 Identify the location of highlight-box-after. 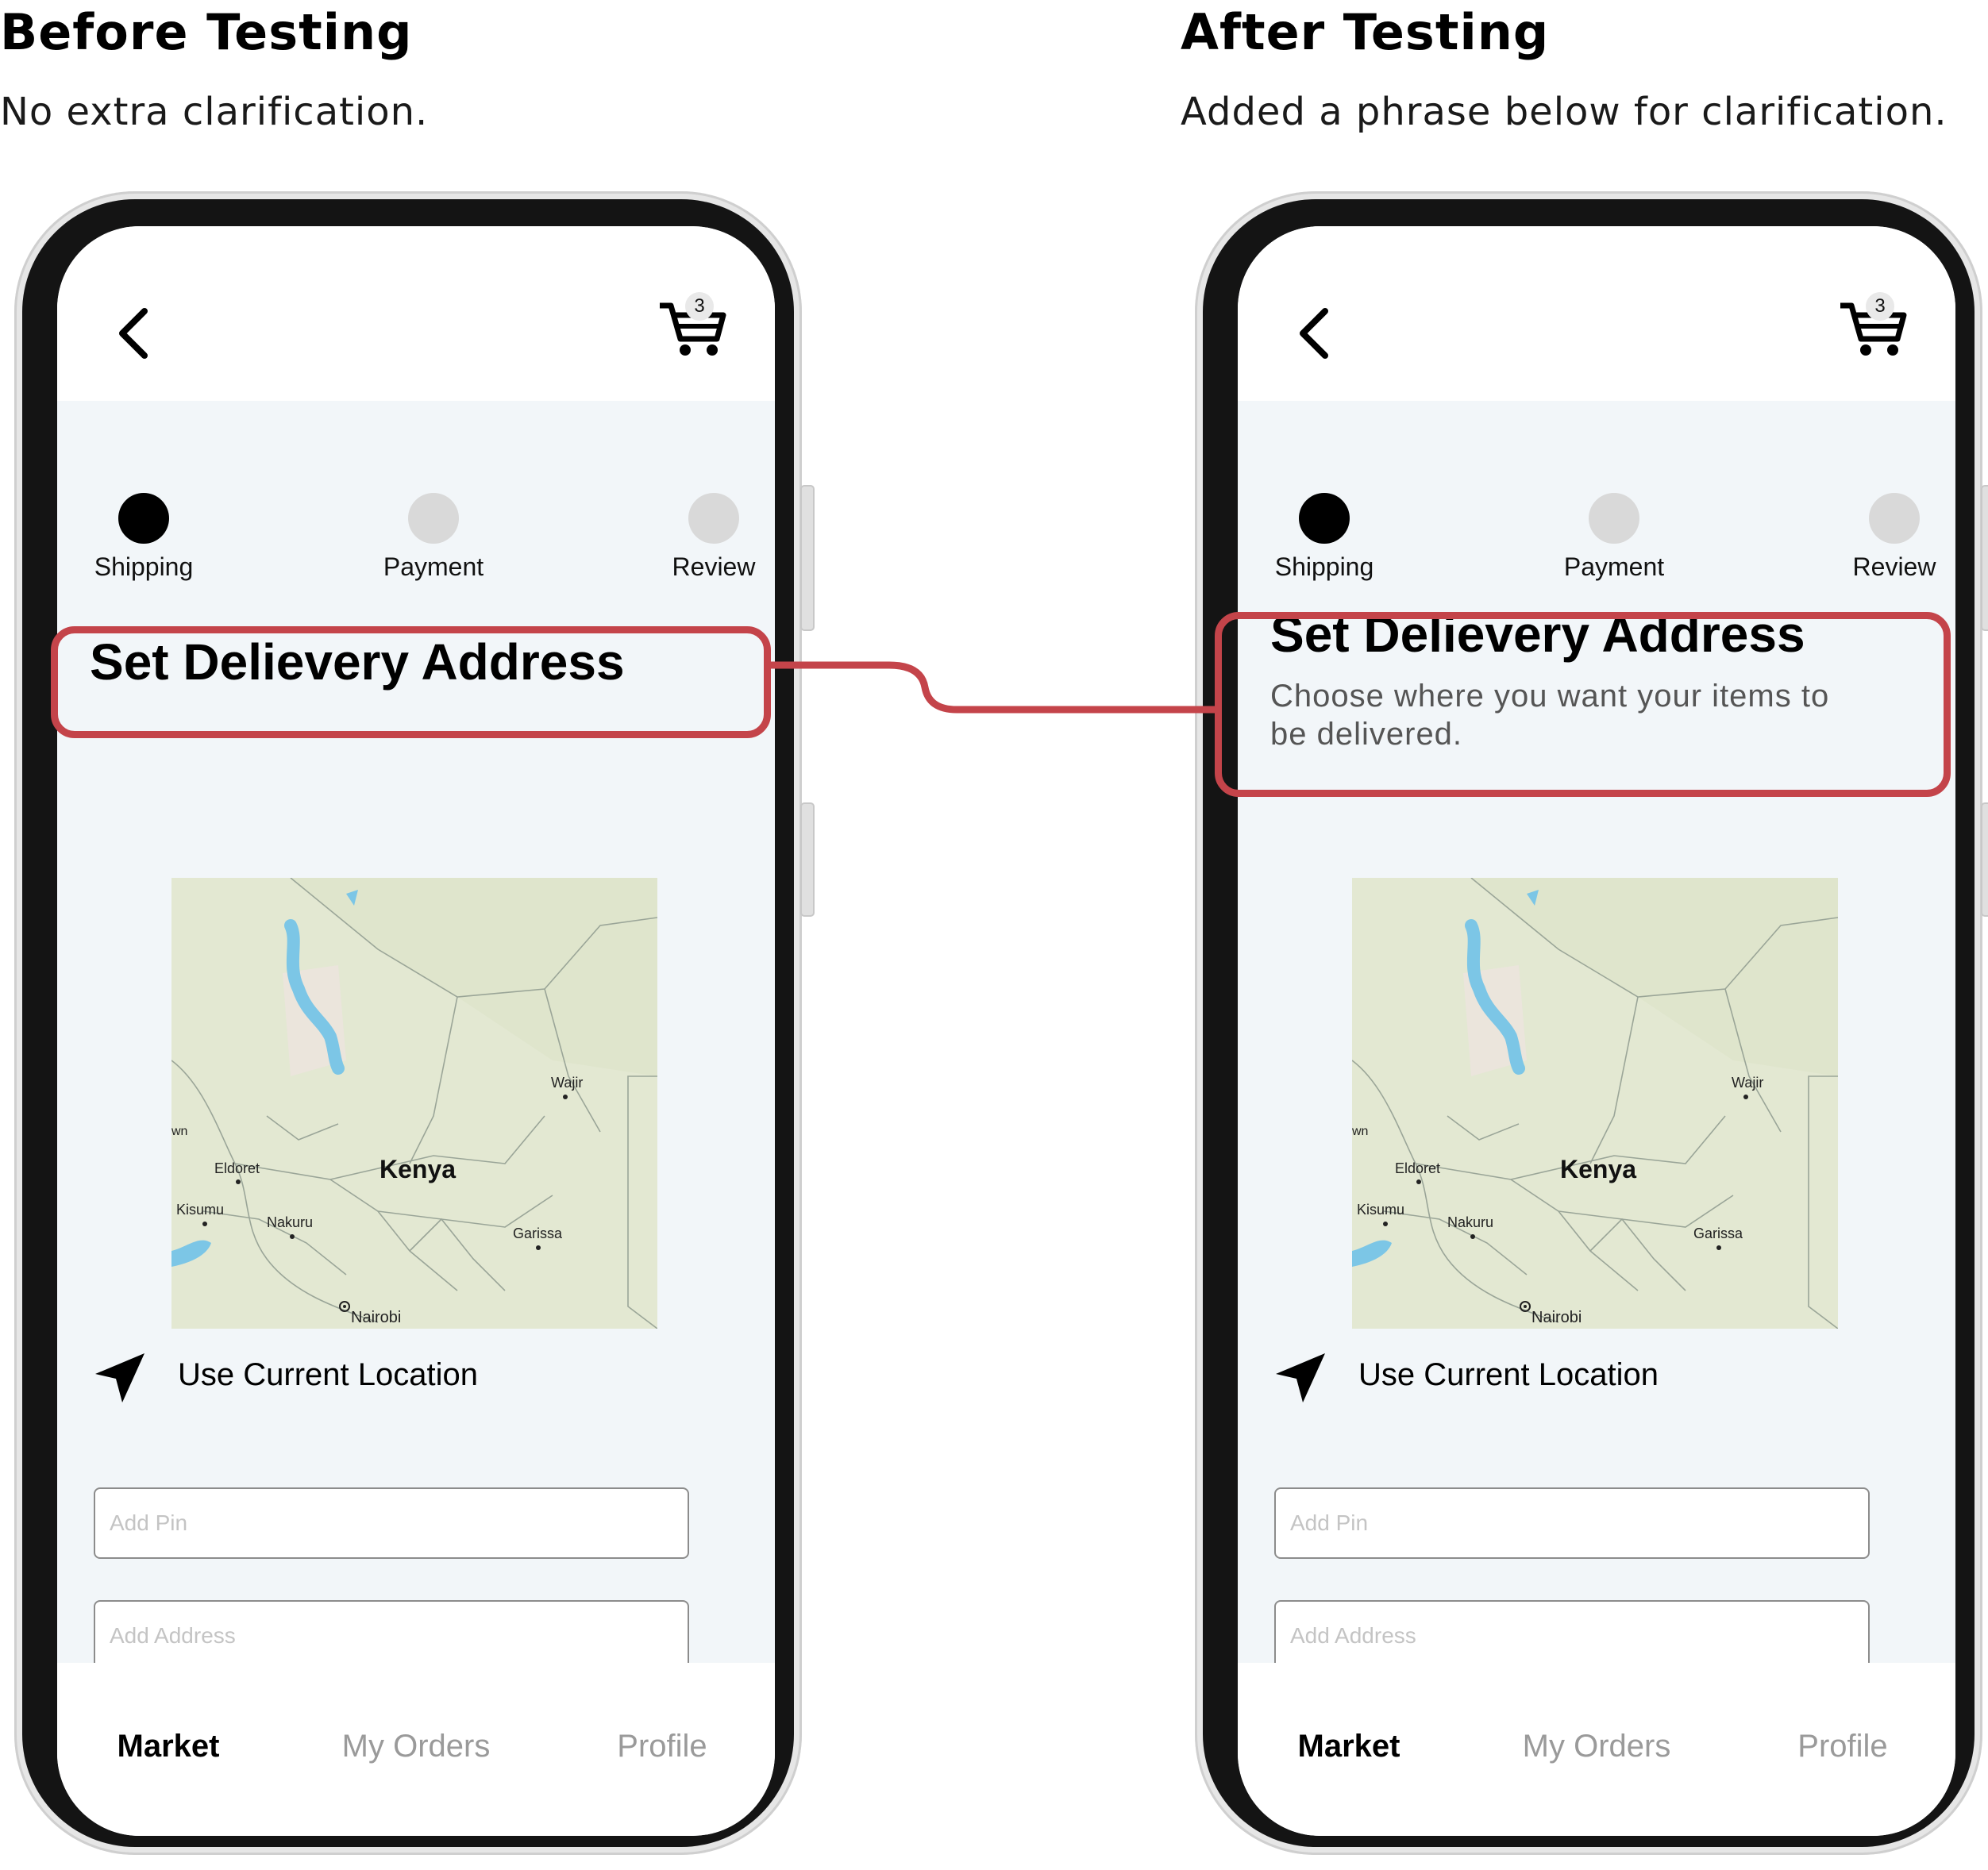
(1583, 704).